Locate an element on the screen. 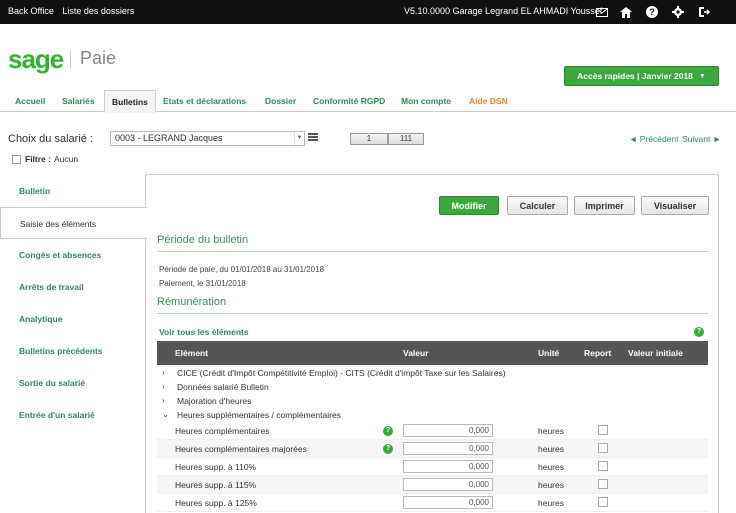 The height and width of the screenshot is (513, 736). modifier-button: Modifier is located at coordinates (469, 205).